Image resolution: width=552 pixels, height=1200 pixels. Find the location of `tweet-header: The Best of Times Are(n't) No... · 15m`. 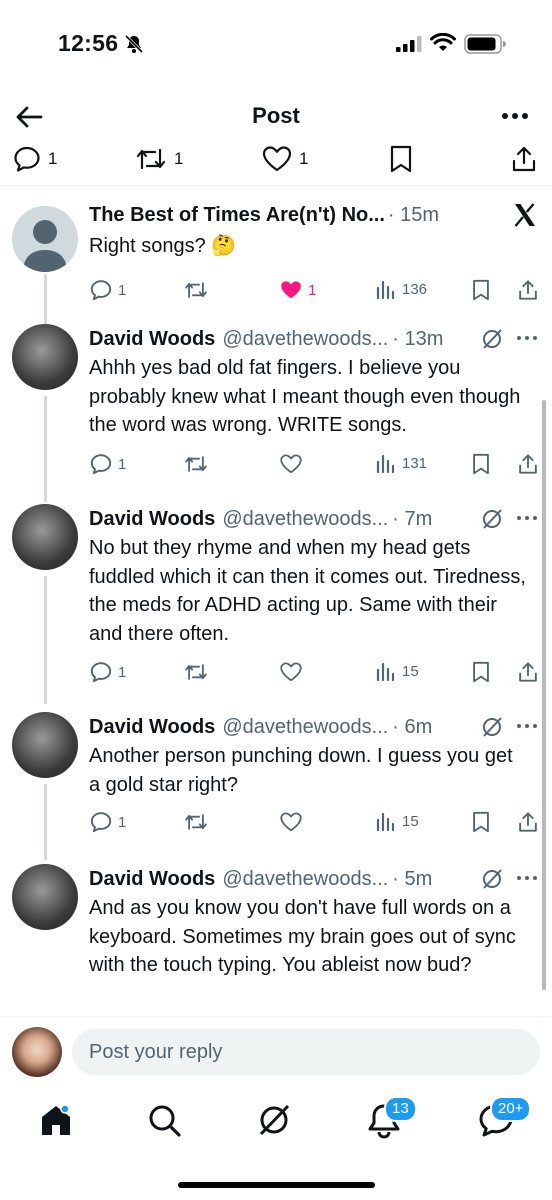

tweet-header: The Best of Times Are(n't) No... · 15m is located at coordinates (309, 215).